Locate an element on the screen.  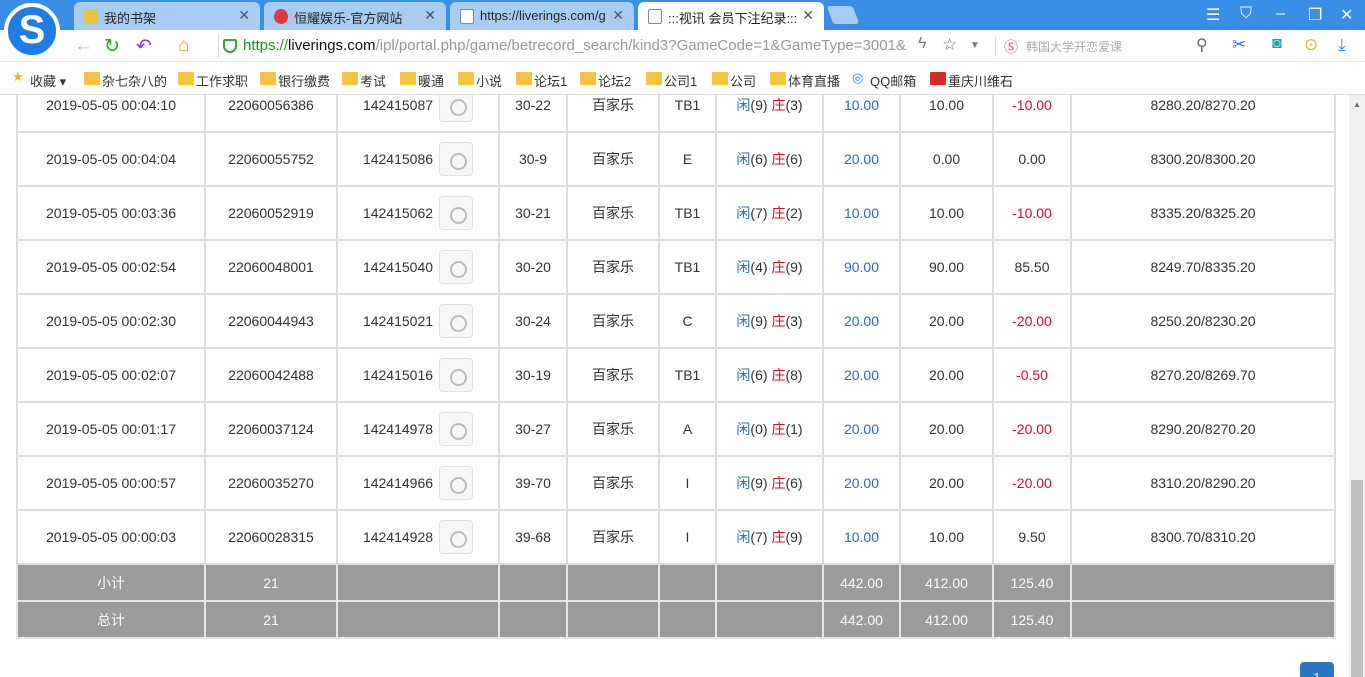
bookmark-folder: 杂七杂八的 is located at coordinates (125, 80).